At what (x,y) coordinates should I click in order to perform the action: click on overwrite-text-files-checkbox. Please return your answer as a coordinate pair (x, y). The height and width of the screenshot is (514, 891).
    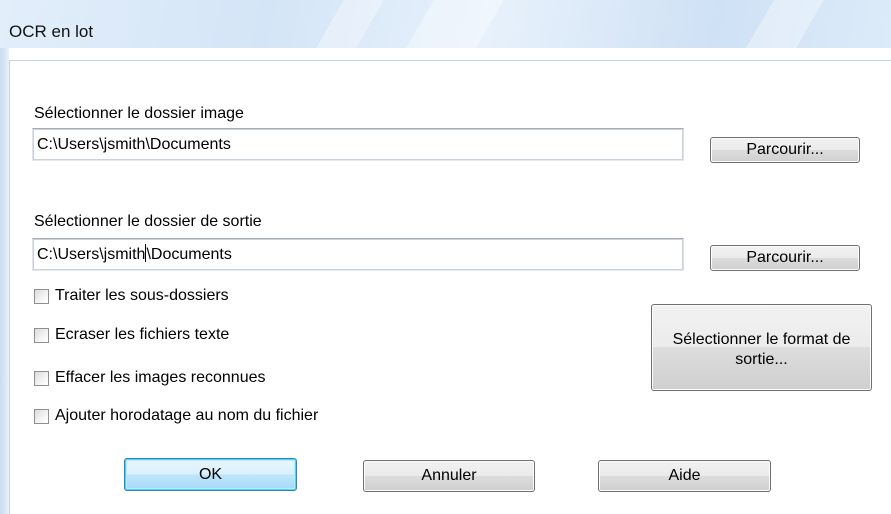
    Looking at the image, I should click on (41, 335).